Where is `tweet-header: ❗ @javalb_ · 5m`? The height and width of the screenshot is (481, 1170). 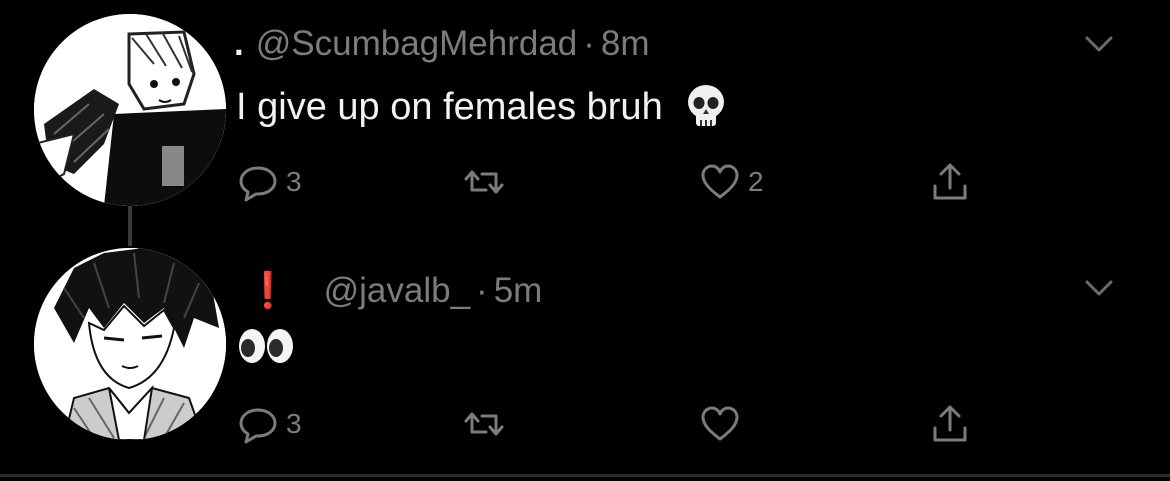 tweet-header: ❗ @javalb_ · 5m is located at coordinates (387, 290).